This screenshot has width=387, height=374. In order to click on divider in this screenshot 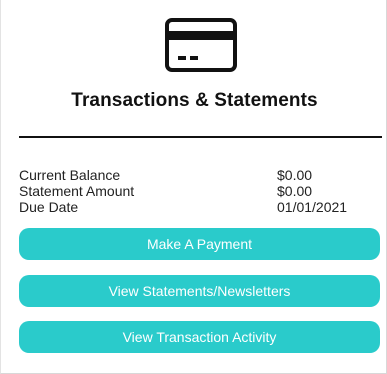, I will do `click(200, 137)`.